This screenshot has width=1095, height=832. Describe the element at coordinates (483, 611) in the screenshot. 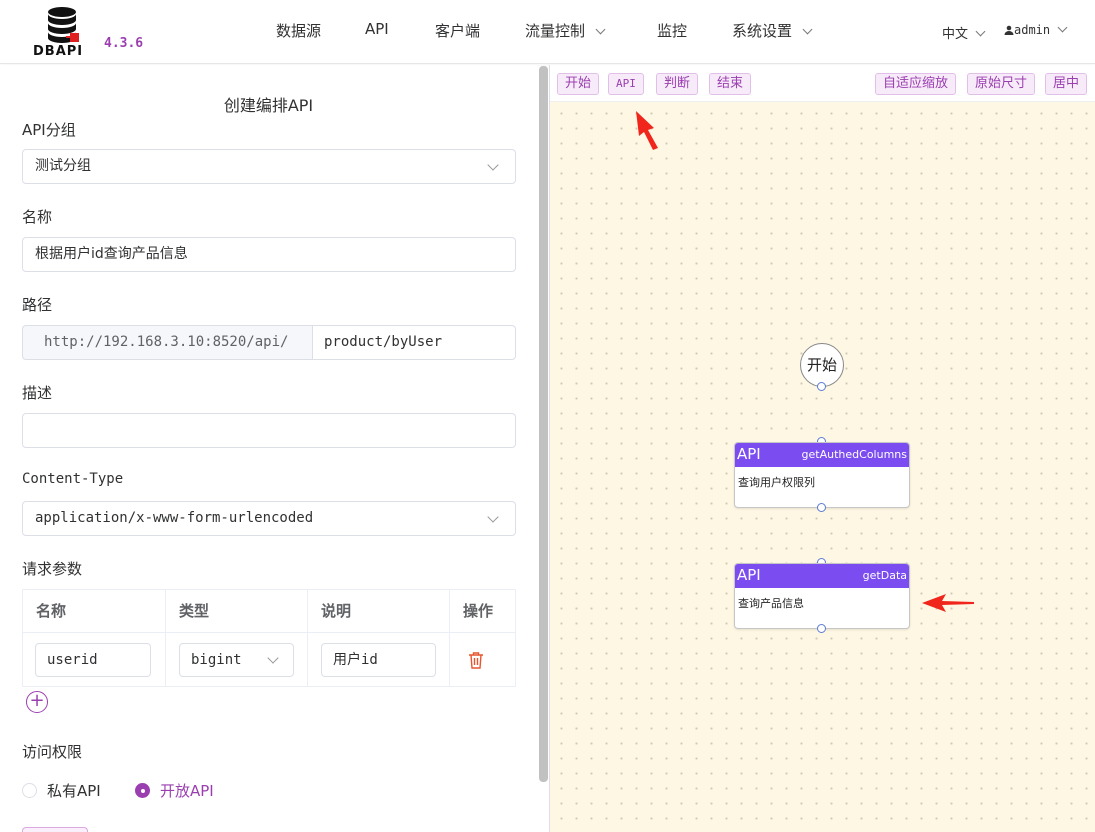

I see `col-header-action: 操作` at that location.